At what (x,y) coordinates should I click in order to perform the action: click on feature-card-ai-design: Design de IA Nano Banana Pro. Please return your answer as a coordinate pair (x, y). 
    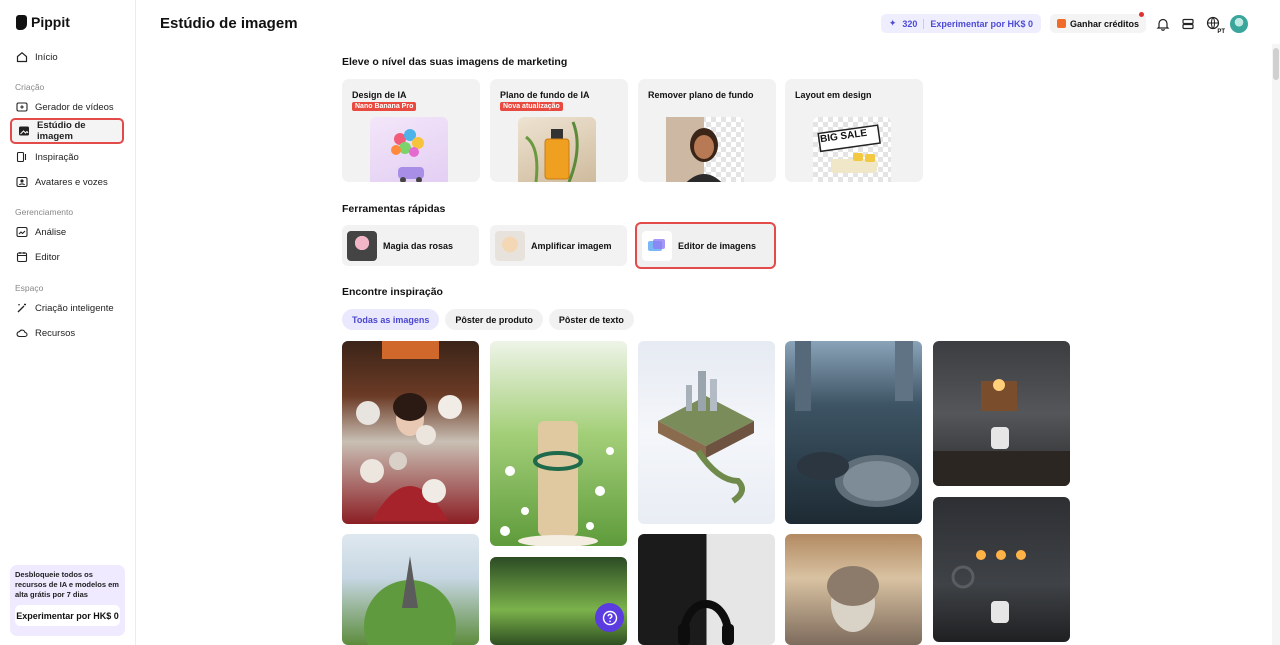
    Looking at the image, I should click on (411, 130).